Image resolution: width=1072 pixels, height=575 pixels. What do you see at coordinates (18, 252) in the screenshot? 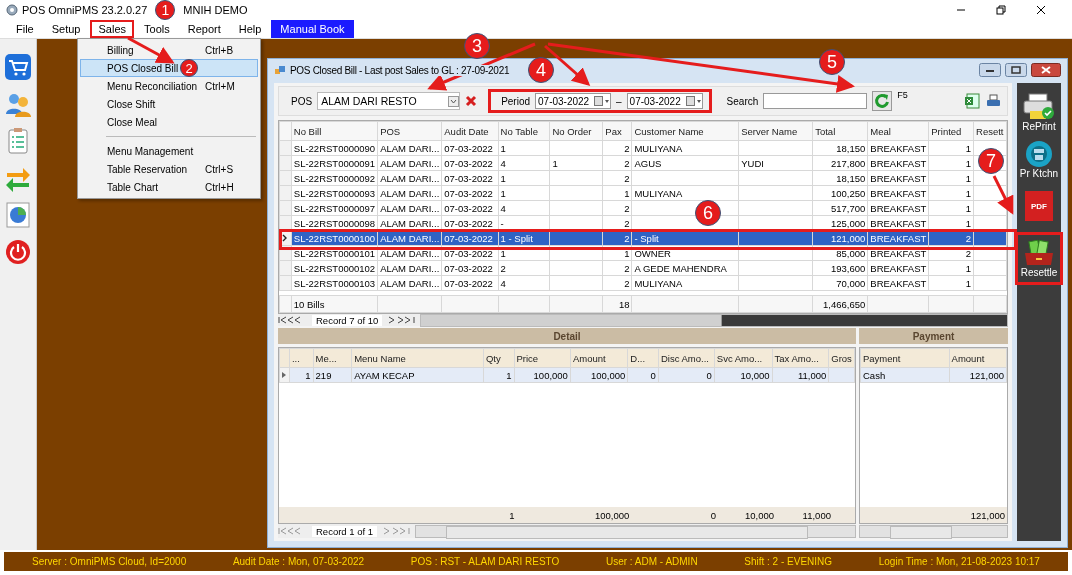
I see `power-icon` at bounding box center [18, 252].